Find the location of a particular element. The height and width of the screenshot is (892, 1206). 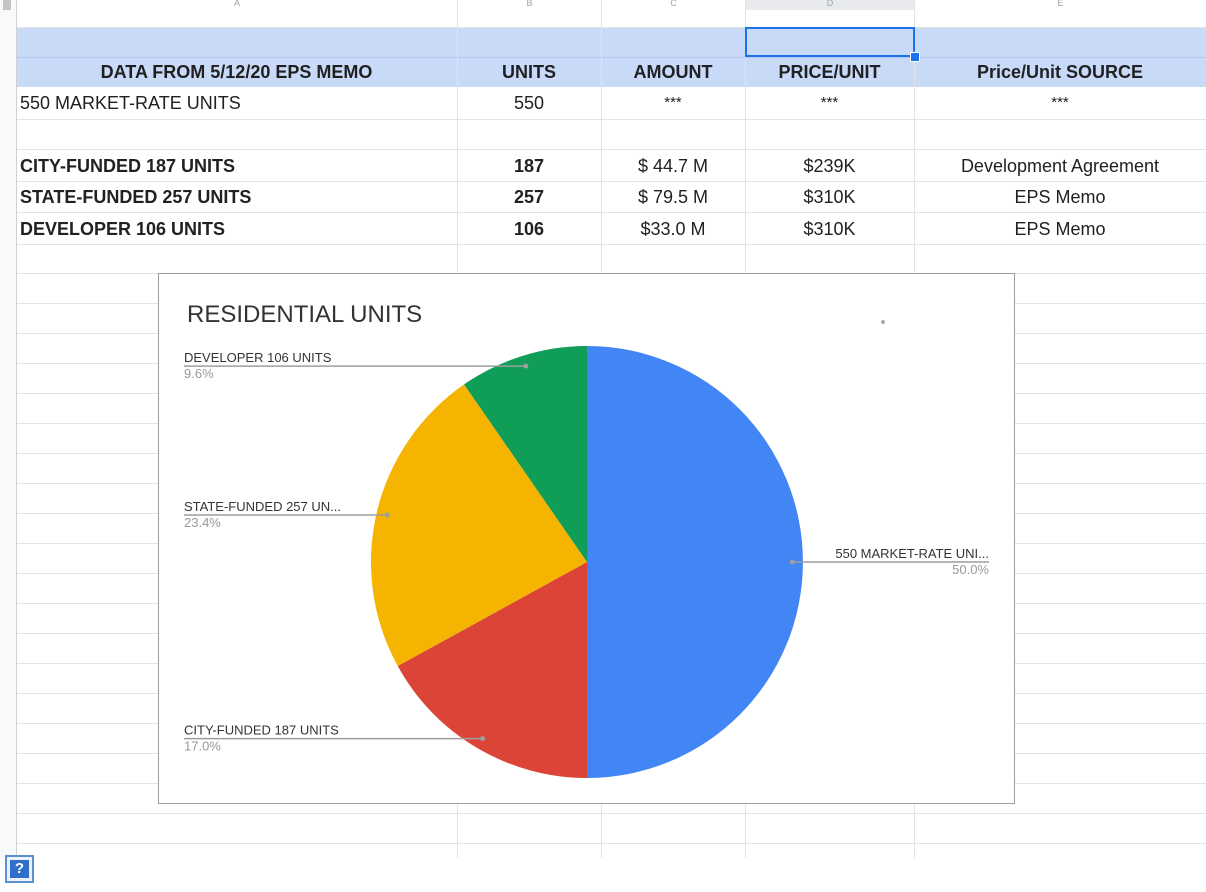

column-header-e: E is located at coordinates (1060, 5).